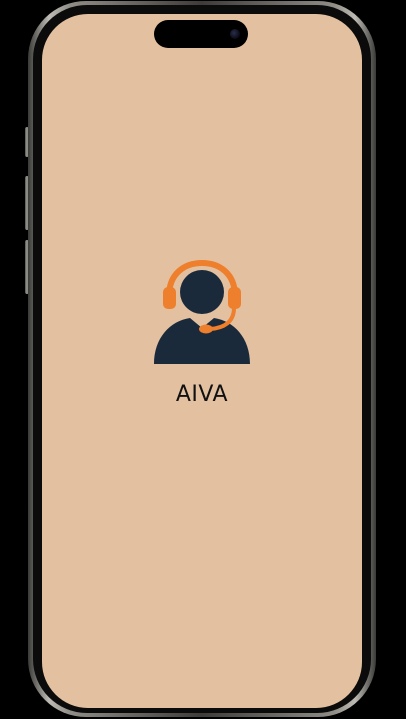  Describe the element at coordinates (169, 298) in the screenshot. I see `logo-left-earcup` at that location.